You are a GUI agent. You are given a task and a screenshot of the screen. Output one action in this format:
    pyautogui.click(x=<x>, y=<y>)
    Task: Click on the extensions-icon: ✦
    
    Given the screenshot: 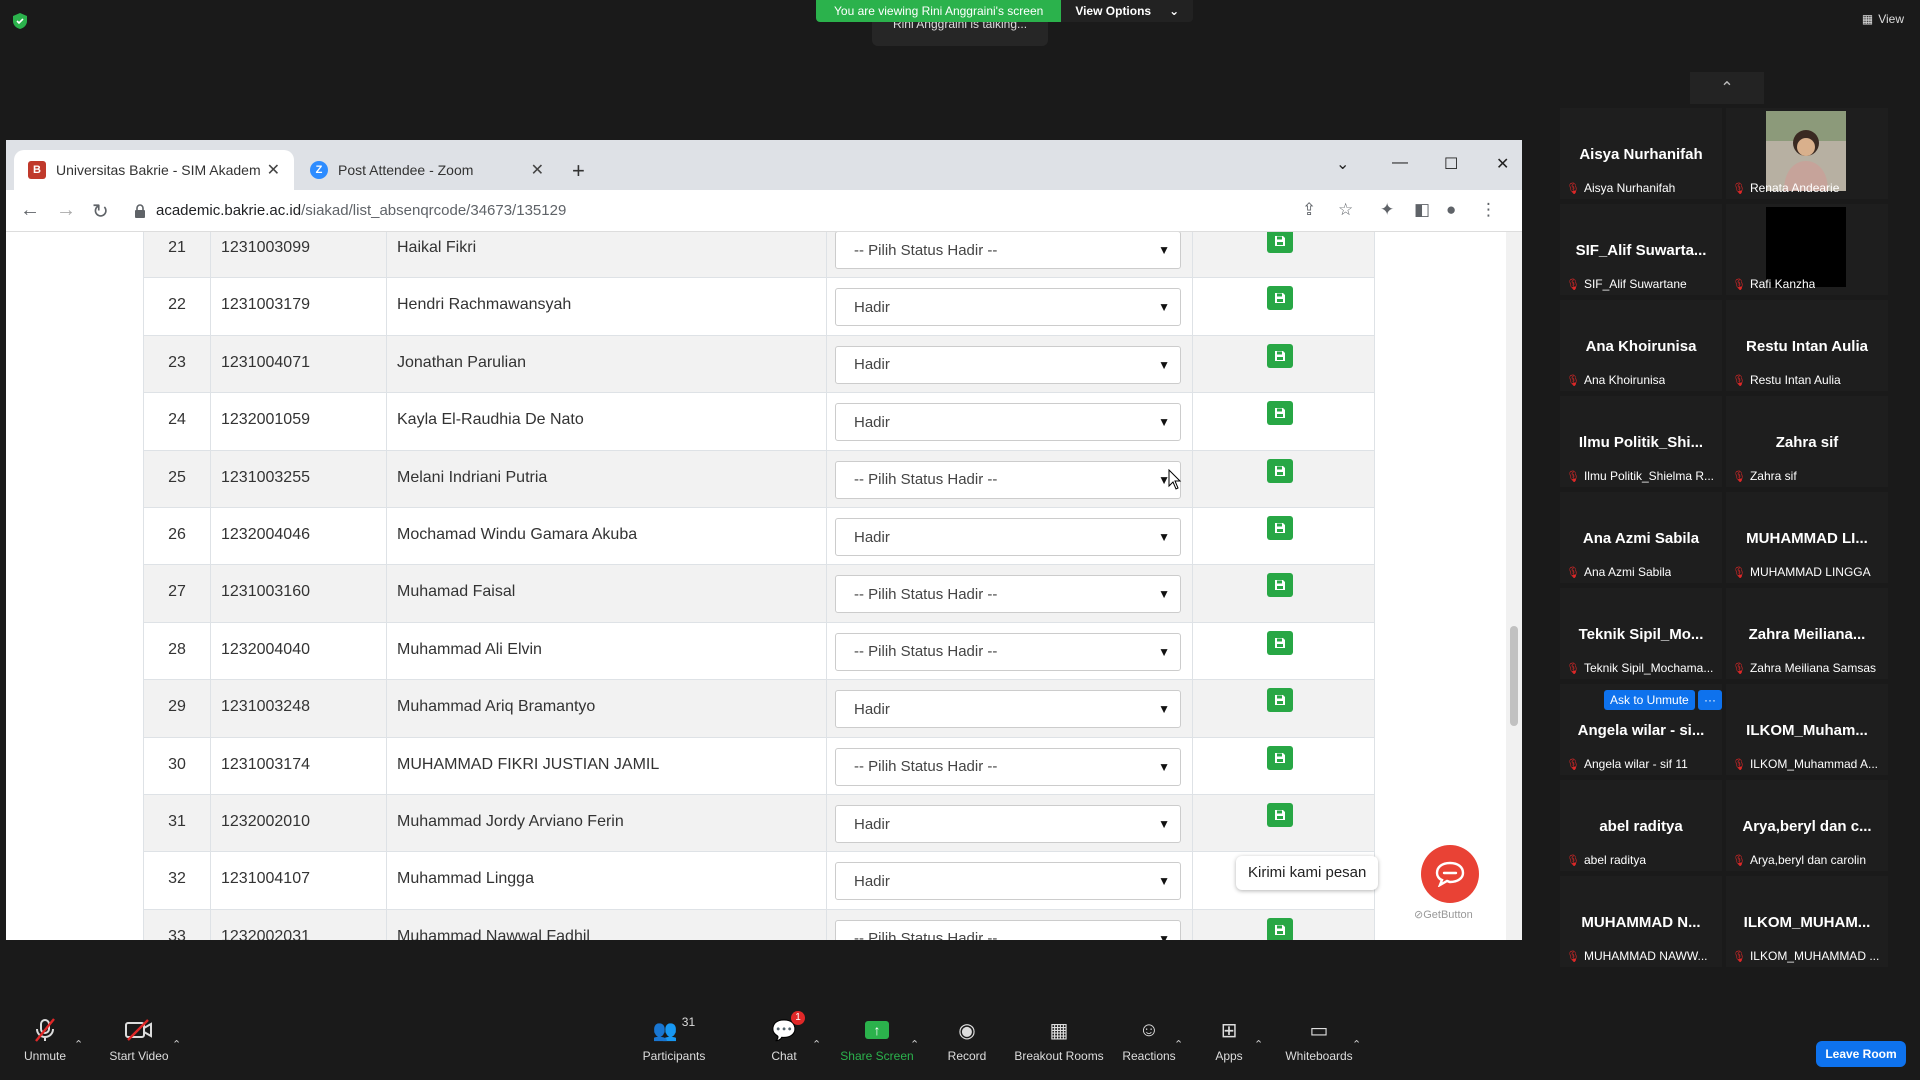 What is the action you would take?
    pyautogui.click(x=1387, y=210)
    